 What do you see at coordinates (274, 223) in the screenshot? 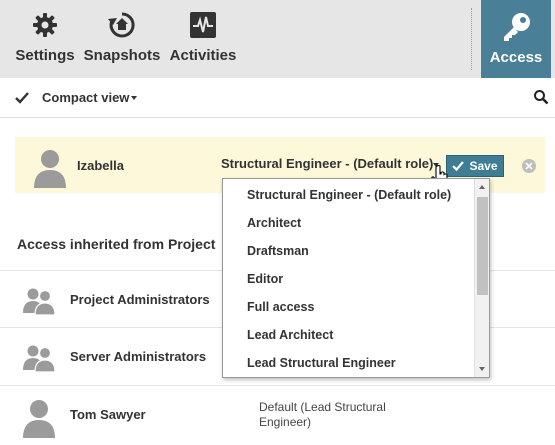
I see `dropdown-option: Architect` at bounding box center [274, 223].